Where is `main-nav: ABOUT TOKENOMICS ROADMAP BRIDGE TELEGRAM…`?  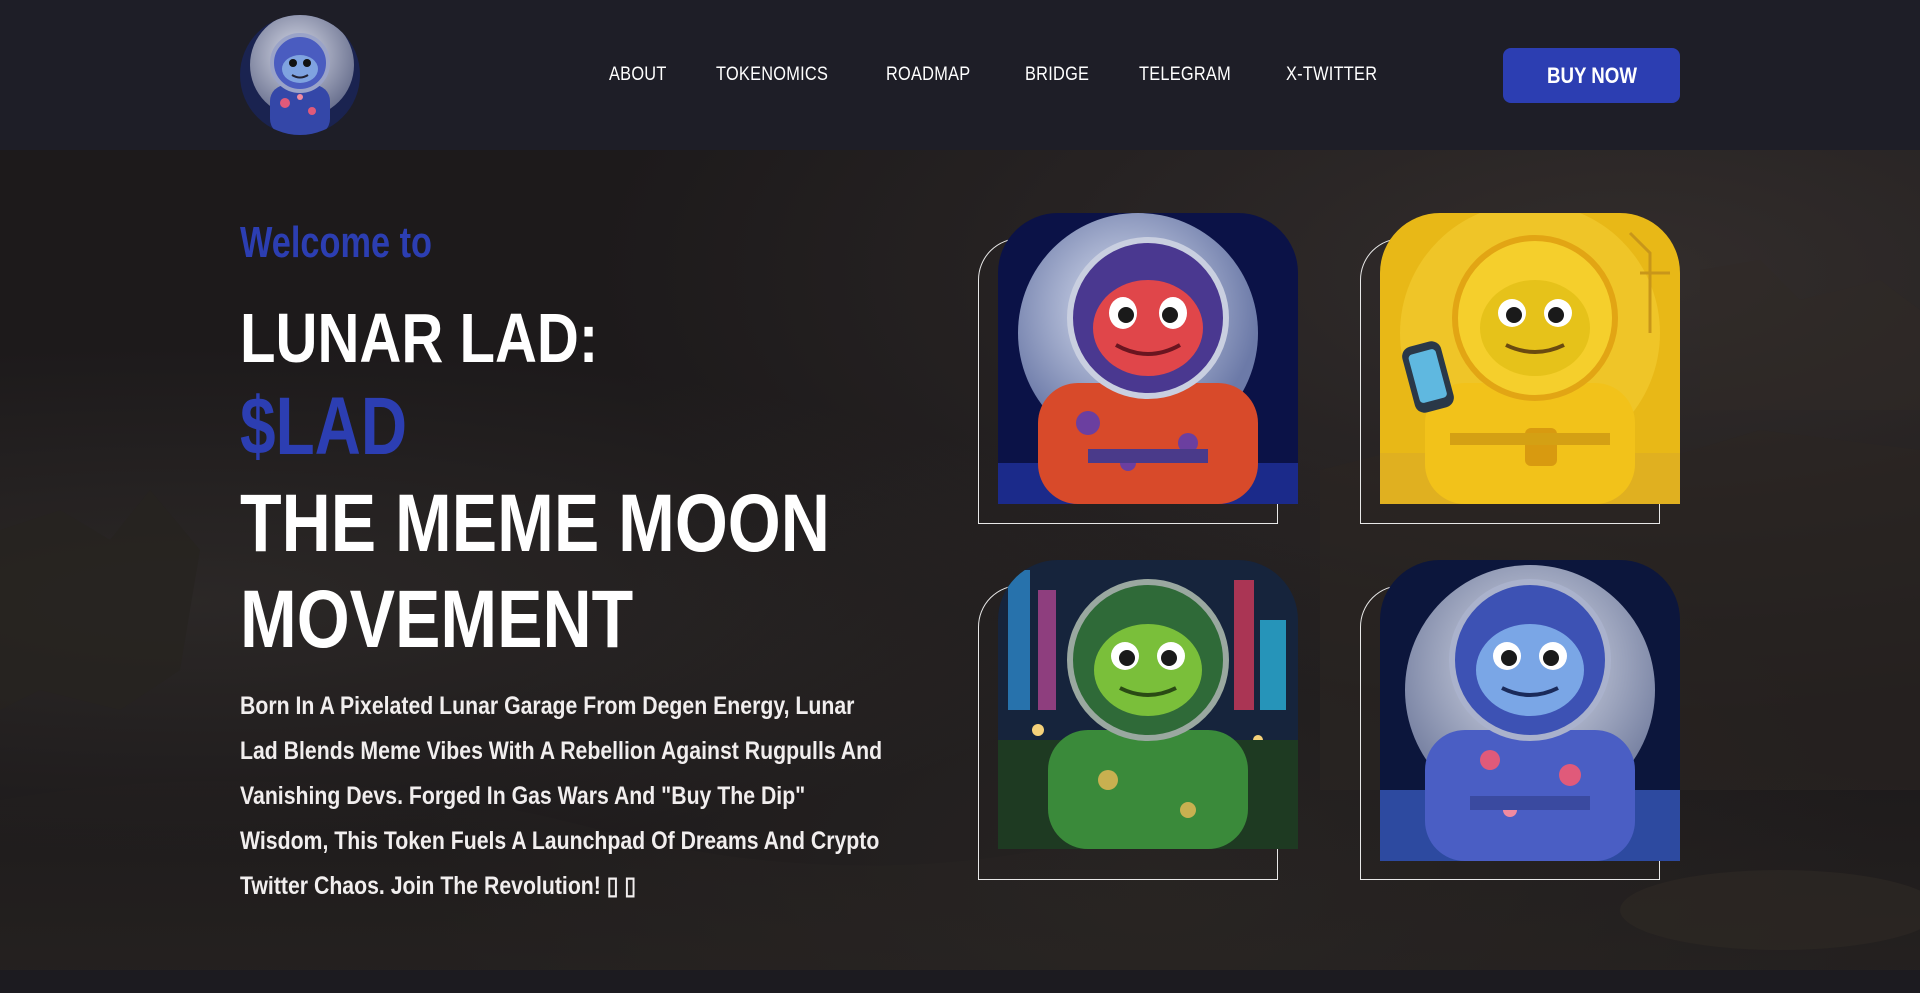 main-nav: ABOUT TOKENOMICS ROADMAP BRIDGE TELEGRAM… is located at coordinates (1000, 75).